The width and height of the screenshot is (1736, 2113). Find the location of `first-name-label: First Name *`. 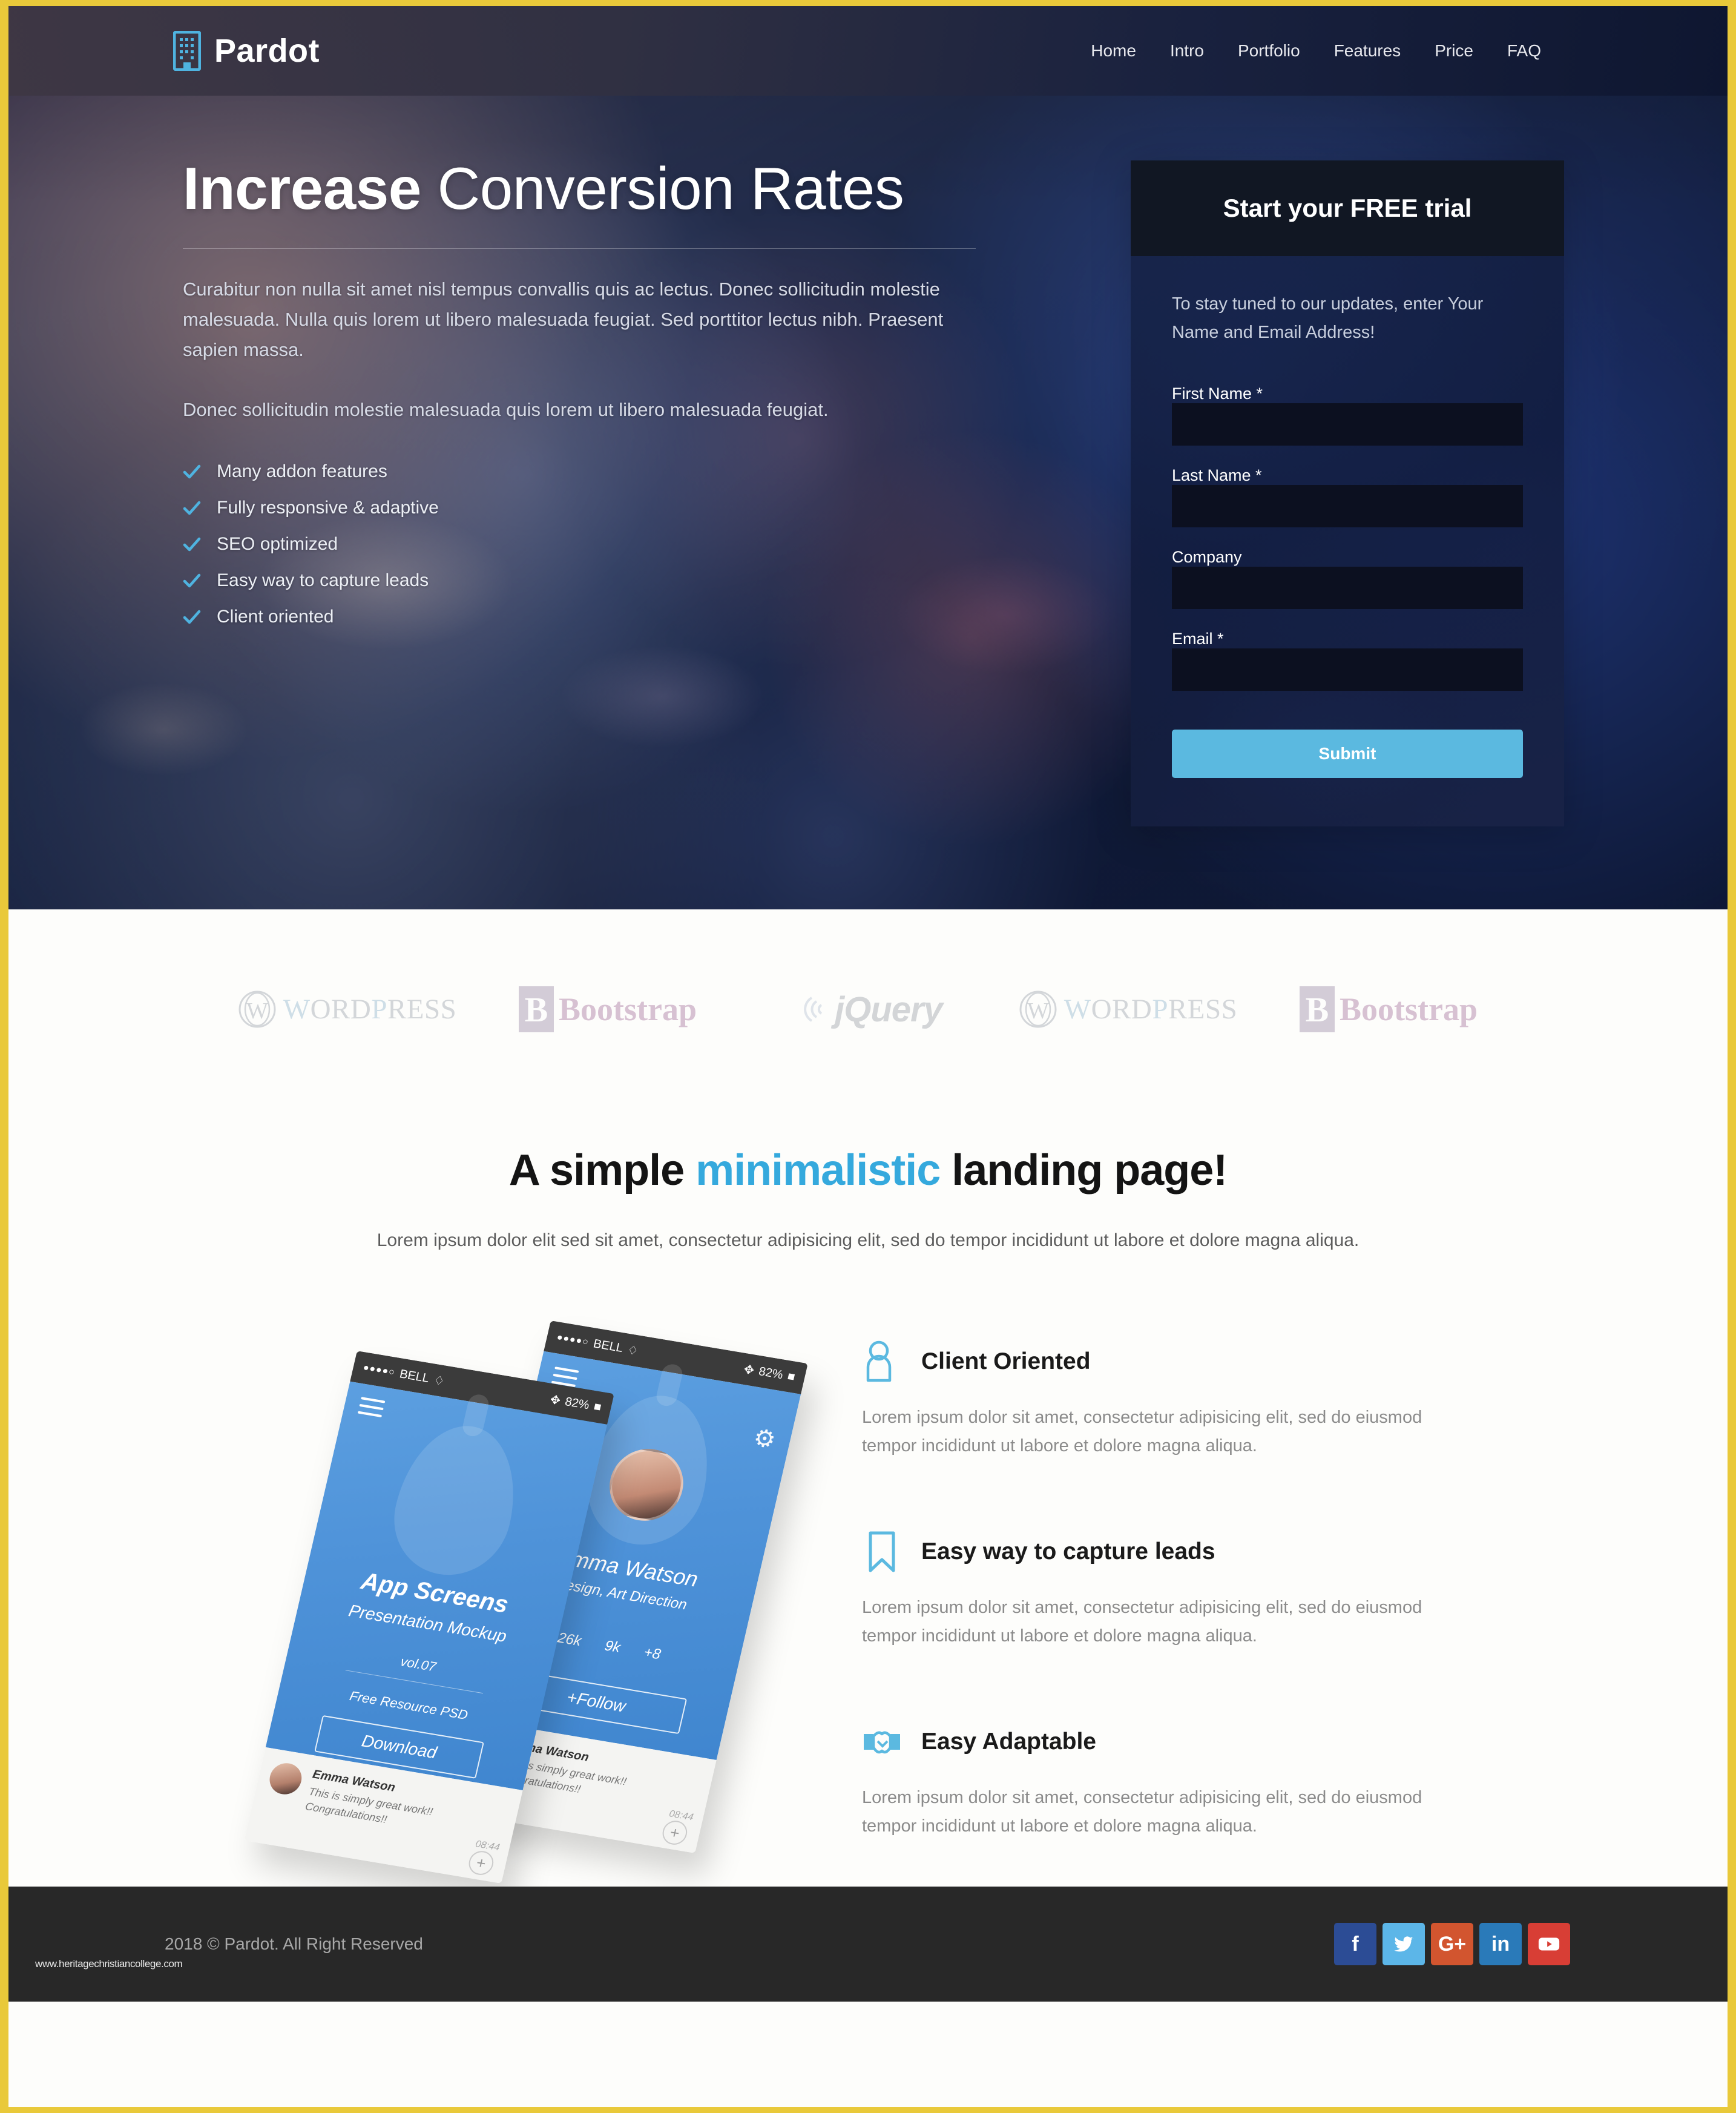

first-name-label: First Name * is located at coordinates (1217, 394).